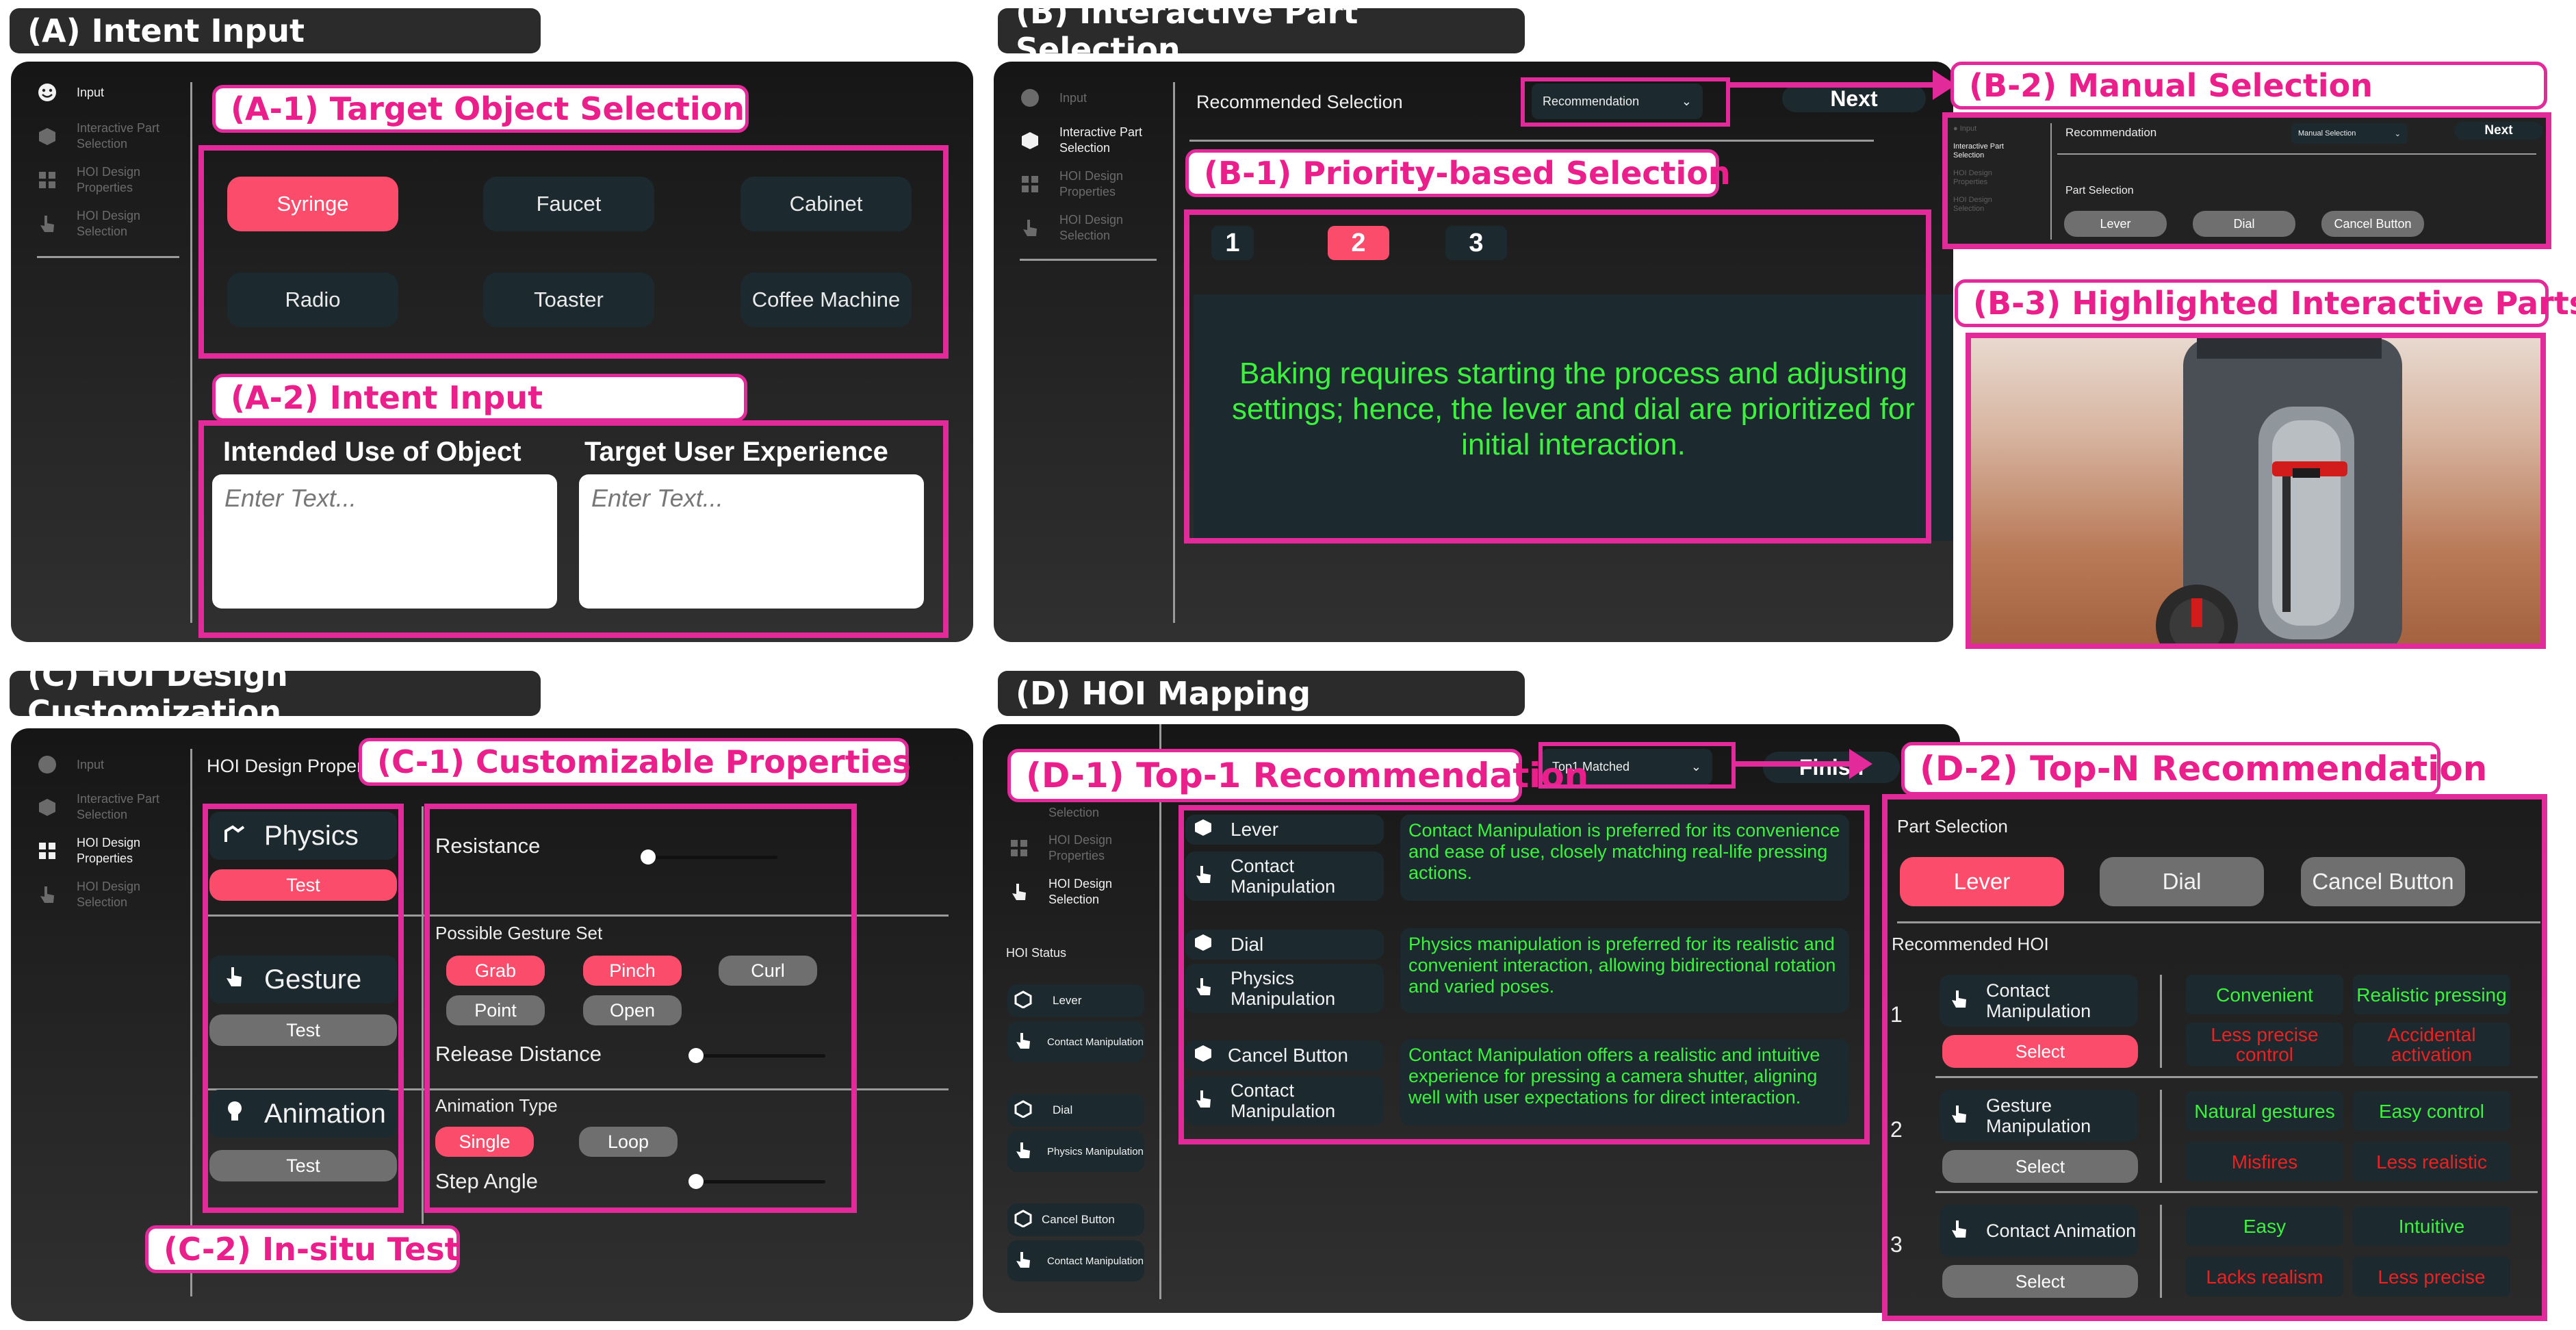  What do you see at coordinates (2431, 1161) in the screenshot?
I see `con-tag: Less realistic` at bounding box center [2431, 1161].